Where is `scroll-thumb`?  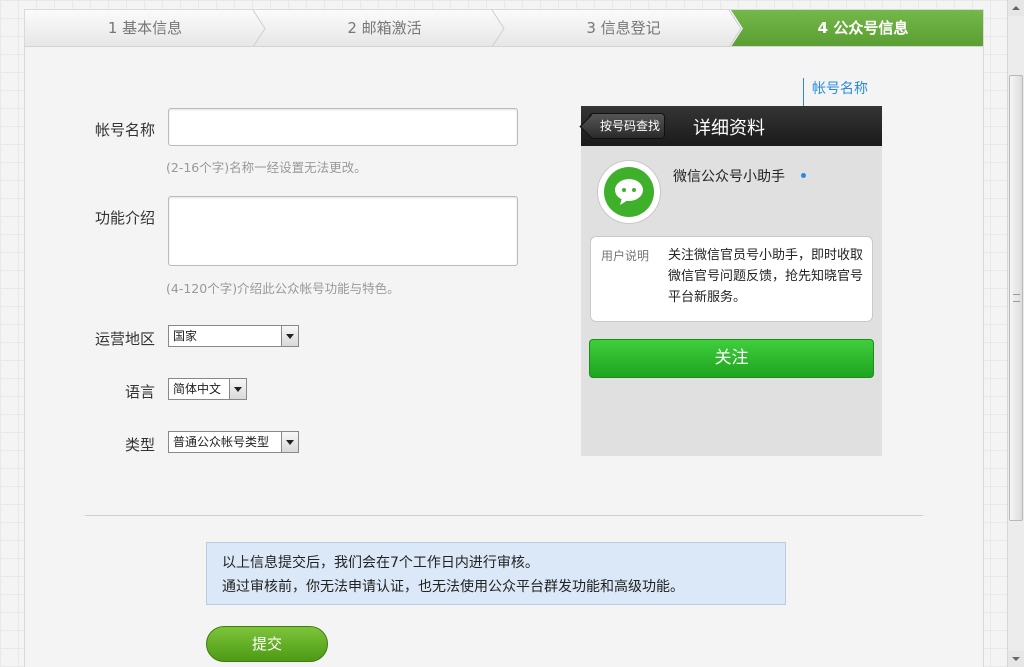
scroll-thumb is located at coordinates (1016, 298).